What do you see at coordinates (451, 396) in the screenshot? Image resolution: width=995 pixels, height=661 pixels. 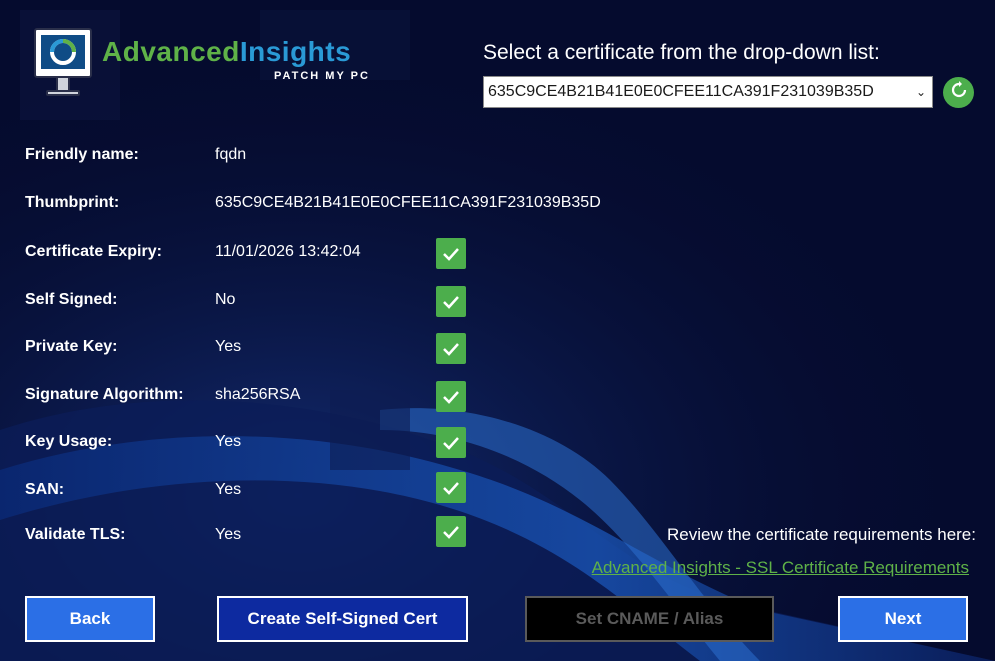 I see `signature-algorithm-check-icon` at bounding box center [451, 396].